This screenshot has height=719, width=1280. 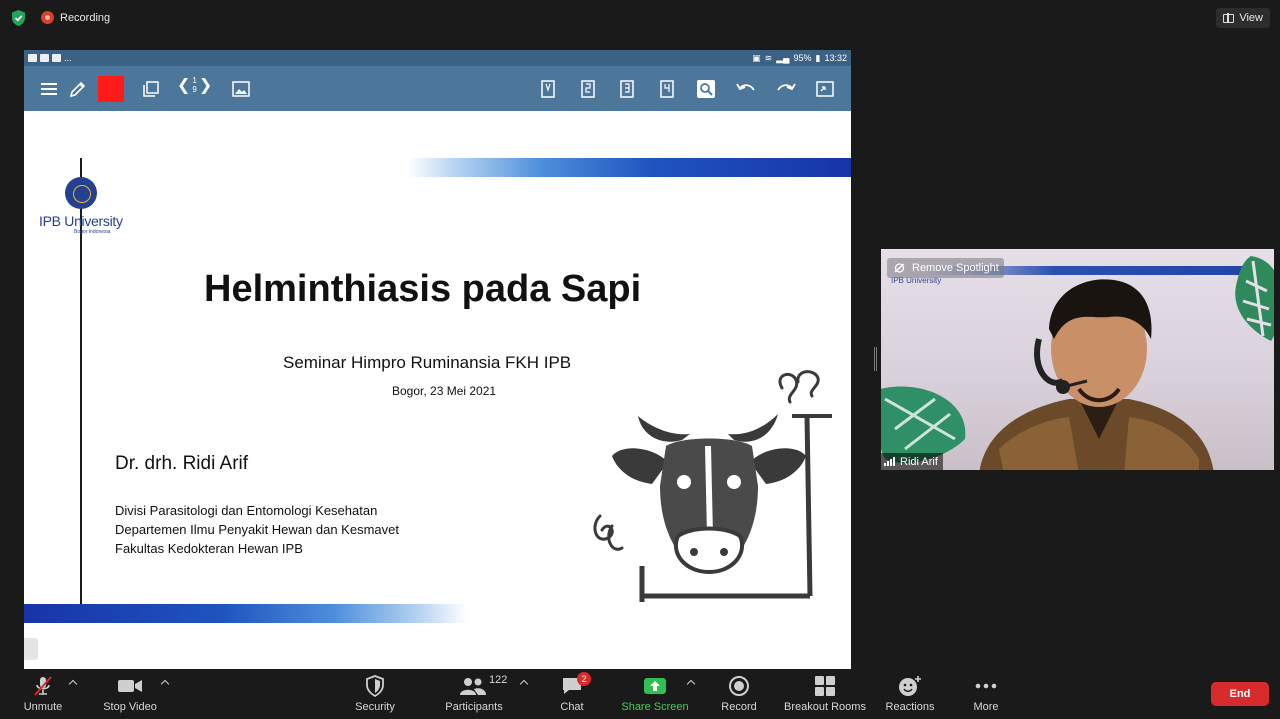 What do you see at coordinates (47, 17) in the screenshot?
I see `recording-icon` at bounding box center [47, 17].